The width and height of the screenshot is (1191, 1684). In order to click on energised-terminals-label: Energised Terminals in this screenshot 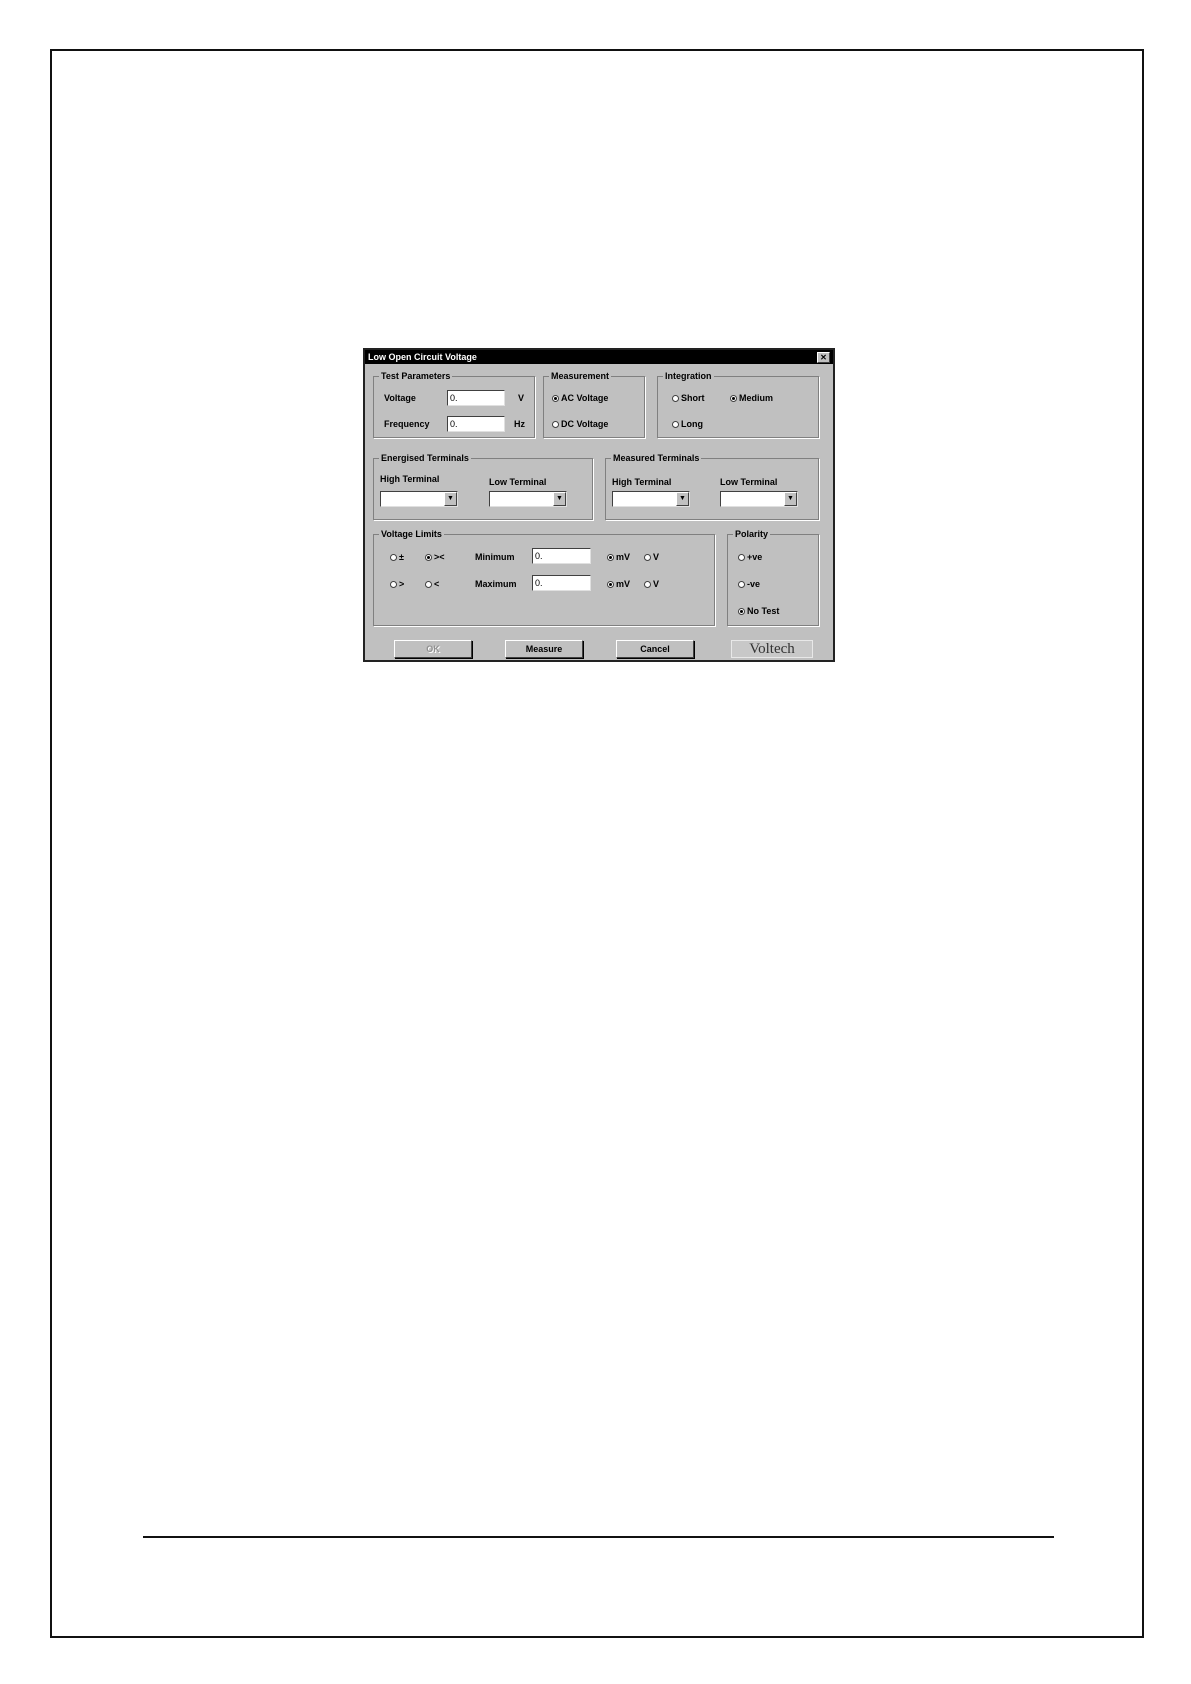, I will do `click(425, 458)`.